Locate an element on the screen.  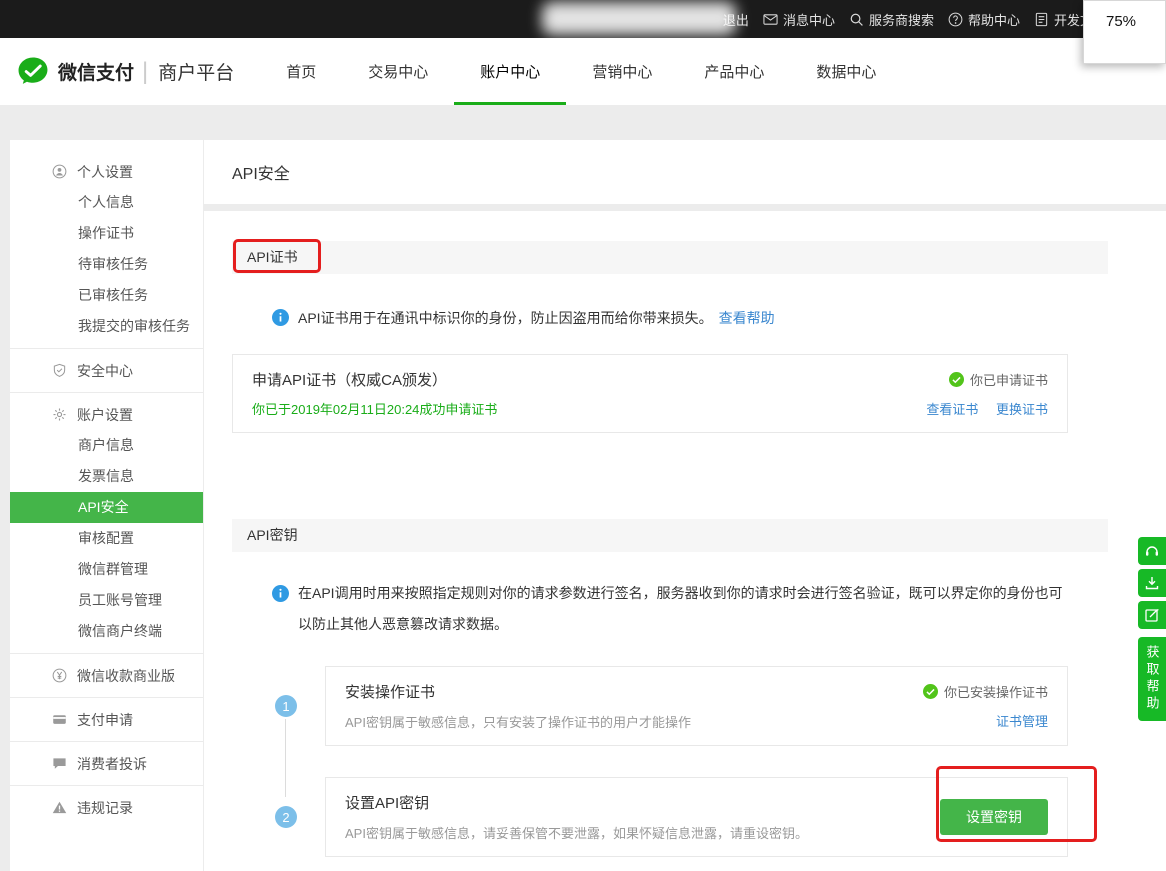
sidebar-item-violation-records: 违规记录 is located at coordinates (106, 807).